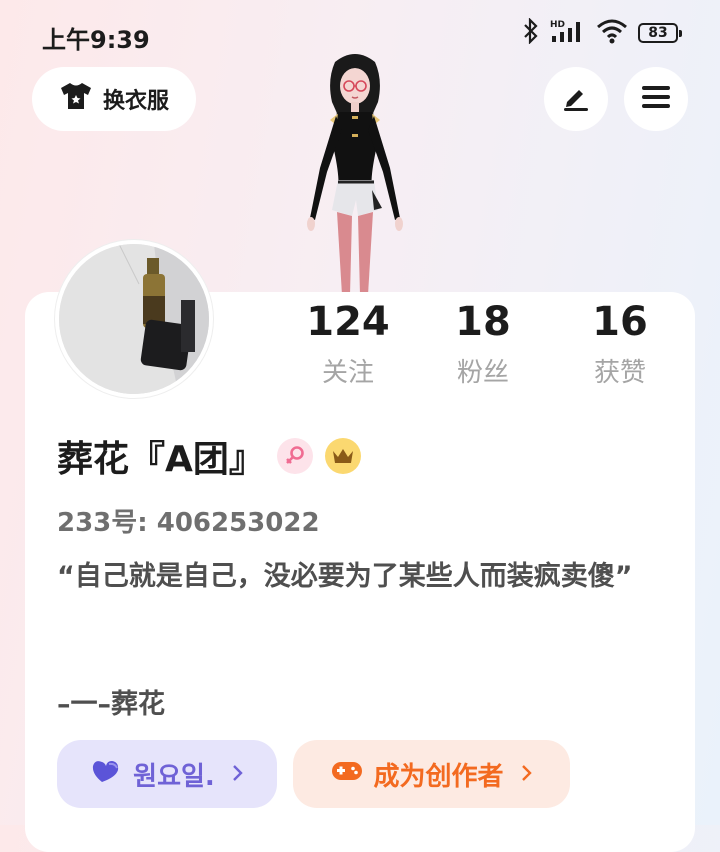 Image resolution: width=720 pixels, height=852 pixels. Describe the element at coordinates (161, 459) in the screenshot. I see `username: 葬花『A团』` at that location.